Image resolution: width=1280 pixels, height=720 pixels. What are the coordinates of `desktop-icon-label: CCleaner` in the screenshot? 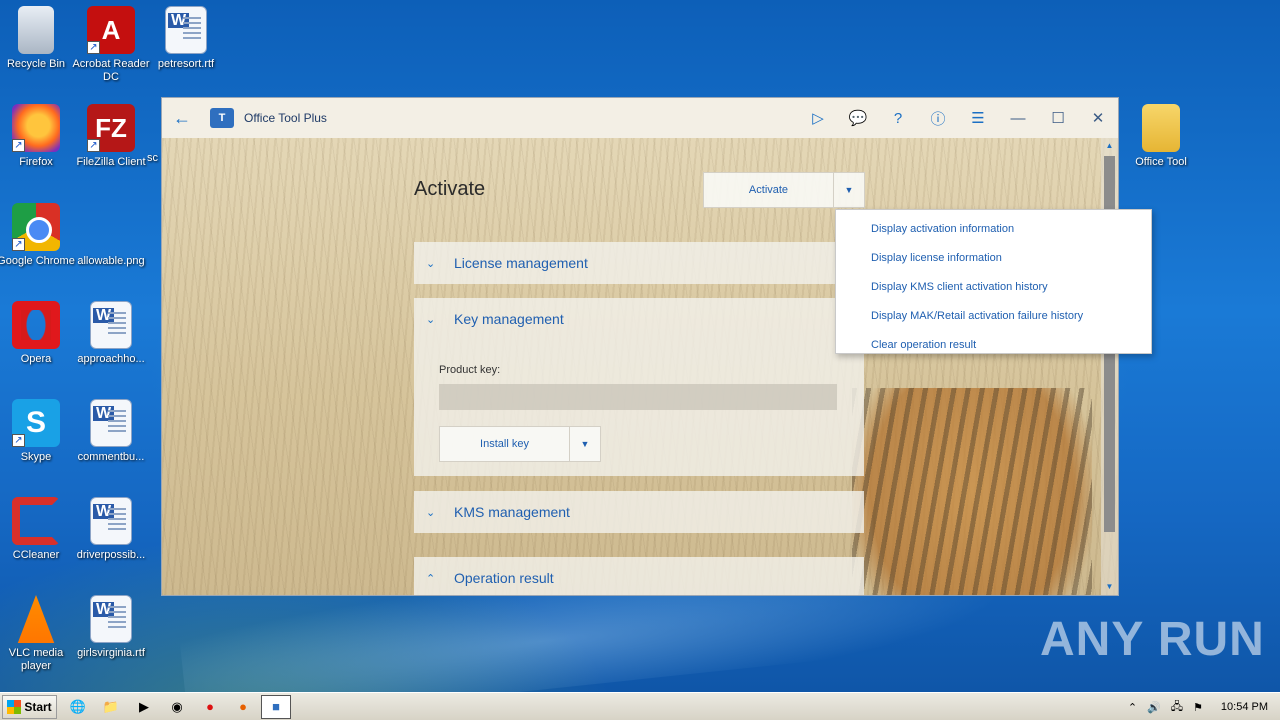 It's located at (36, 555).